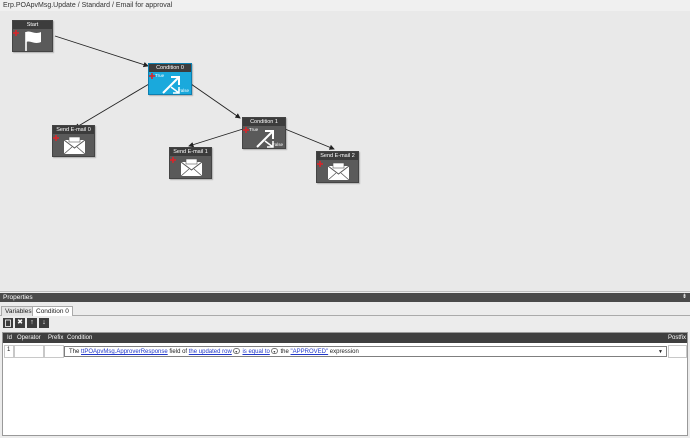 The width and height of the screenshot is (690, 438). I want to click on connector-condition1-email2, so click(309, 139).